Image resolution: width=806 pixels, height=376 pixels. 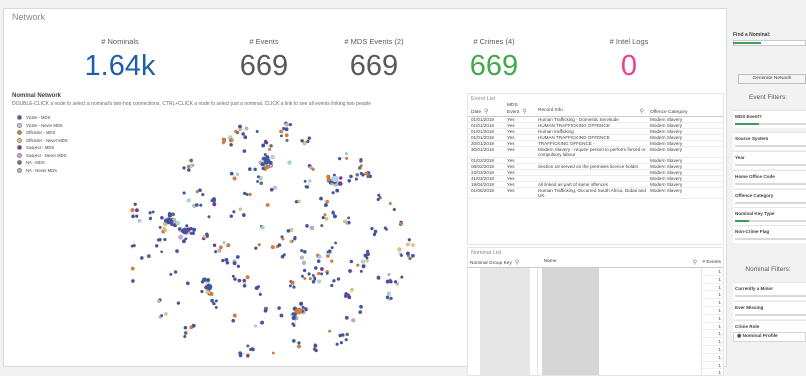 I want to click on filter-nominal-key-type: Nominal Key Type, so click(x=769, y=216).